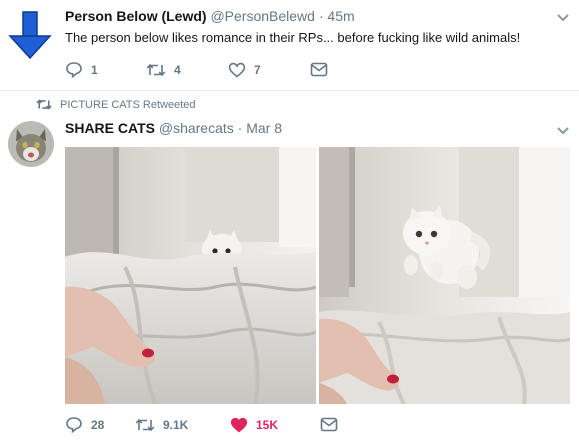 This screenshot has height=442, width=579. I want to click on reply-count: 28, so click(98, 424).